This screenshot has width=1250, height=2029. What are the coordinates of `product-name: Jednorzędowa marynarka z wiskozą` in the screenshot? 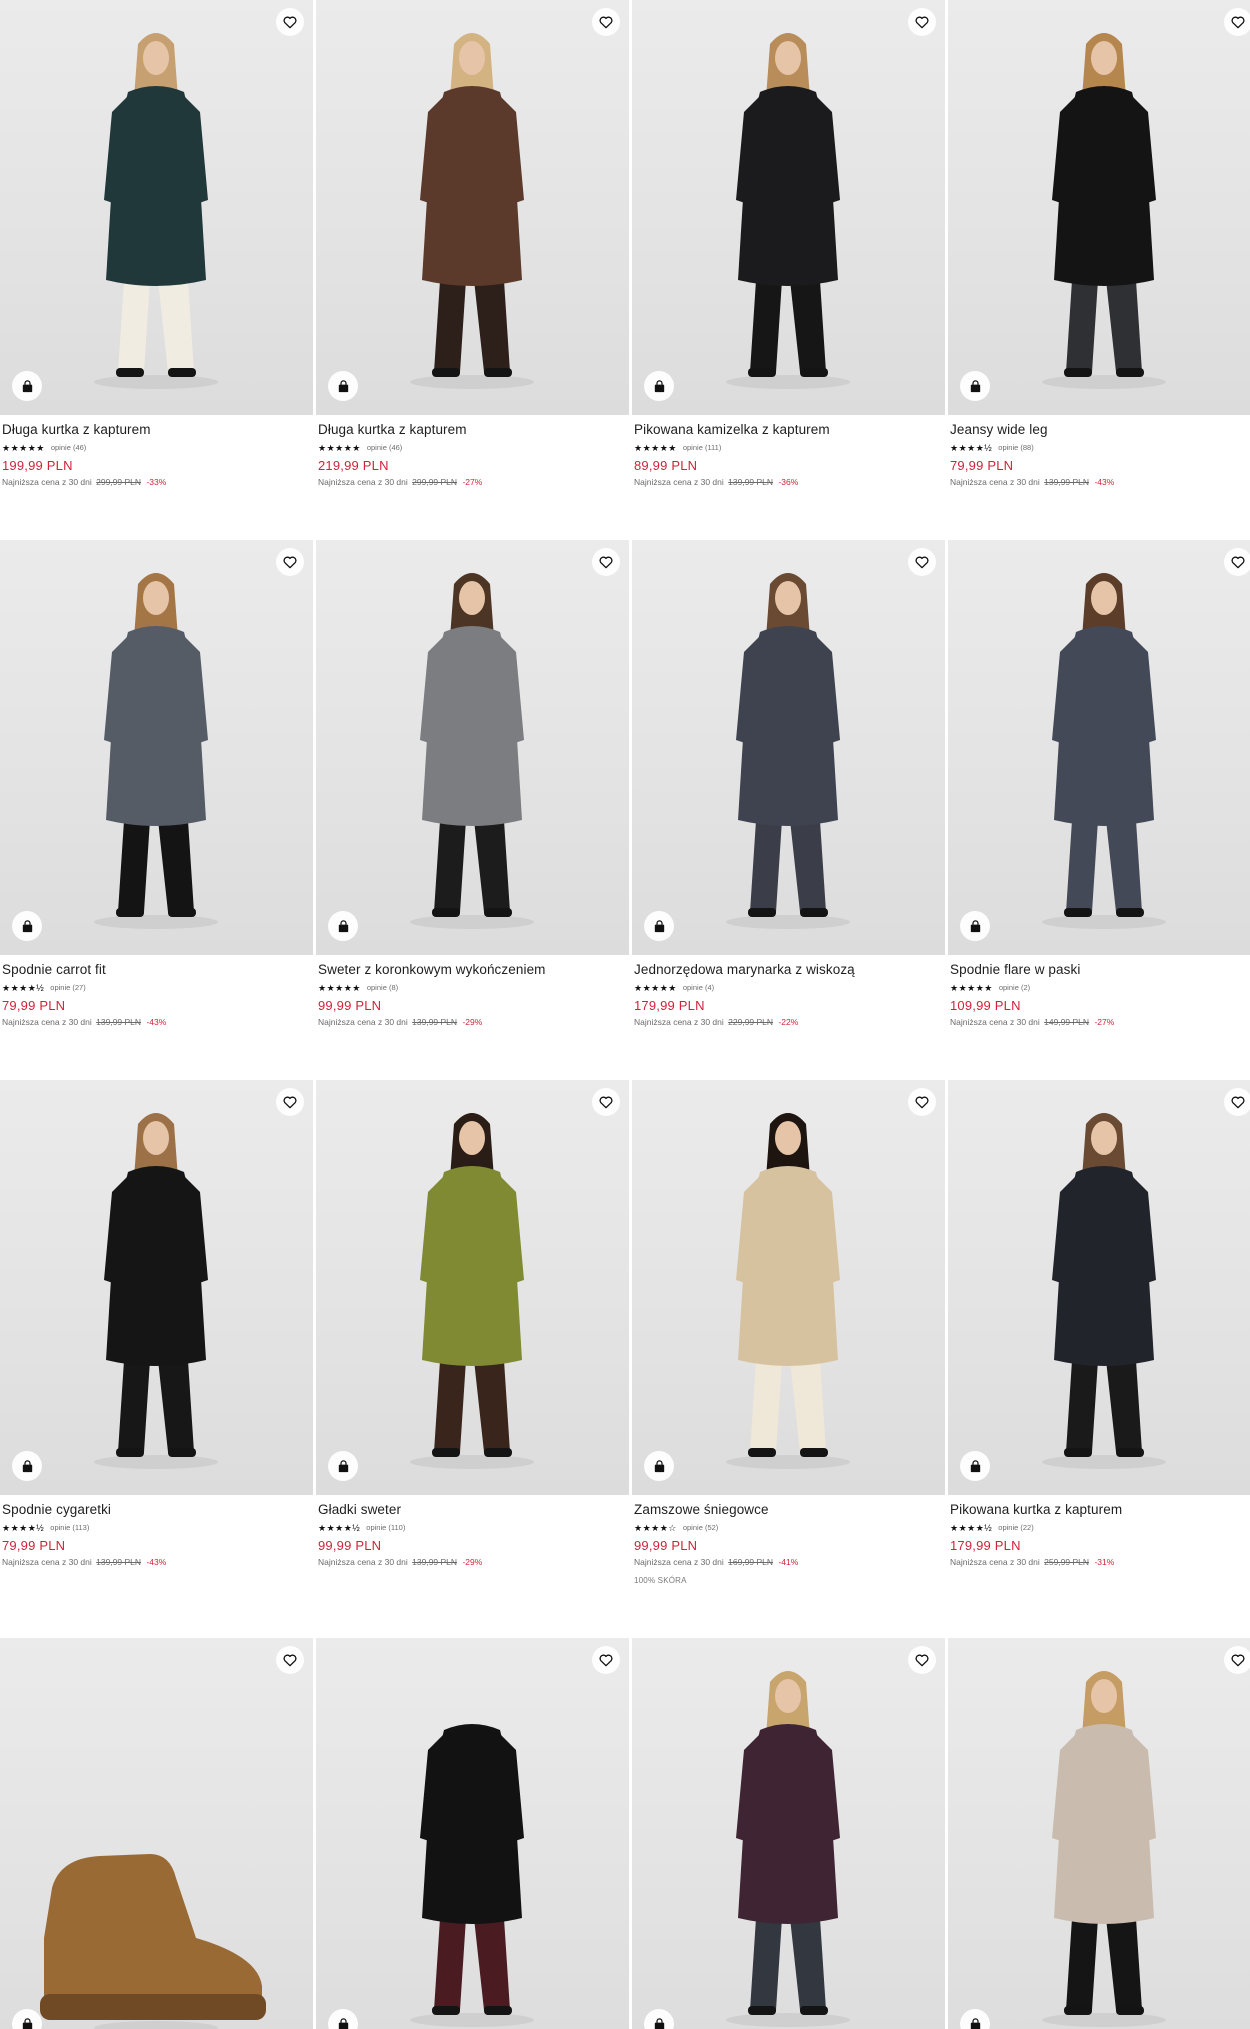 It's located at (788, 970).